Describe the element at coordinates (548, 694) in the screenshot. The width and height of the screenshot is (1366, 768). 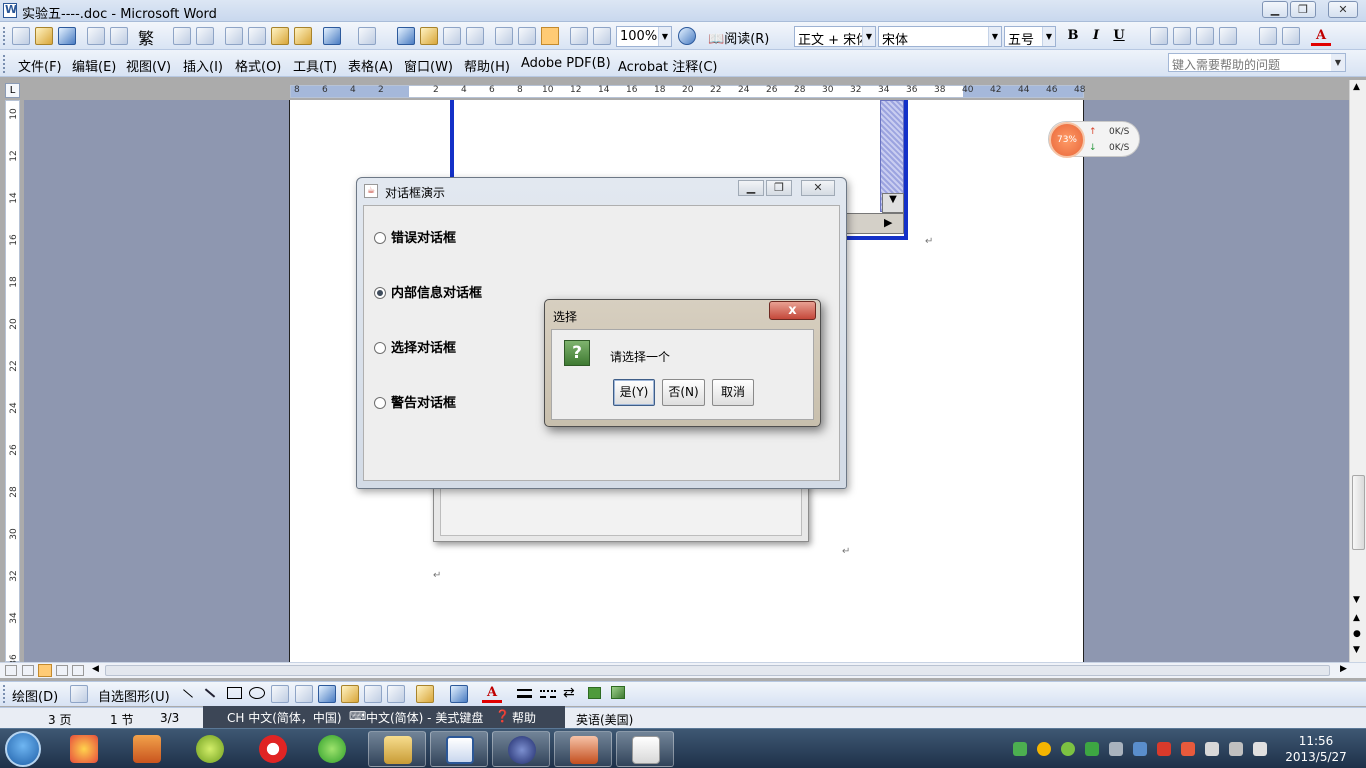
I see `dash-style-icon` at that location.